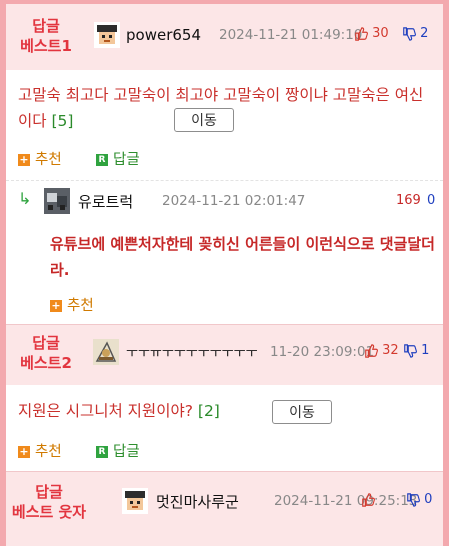 Image resolution: width=449 pixels, height=546 pixels. Describe the element at coordinates (346, 501) in the screenshot. I see `post-date: 2024-11-21 09:25:13` at that location.